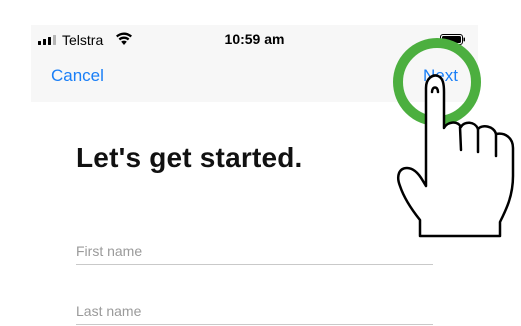 This screenshot has height=326, width=521. What do you see at coordinates (254, 311) in the screenshot?
I see `last-name-field` at bounding box center [254, 311].